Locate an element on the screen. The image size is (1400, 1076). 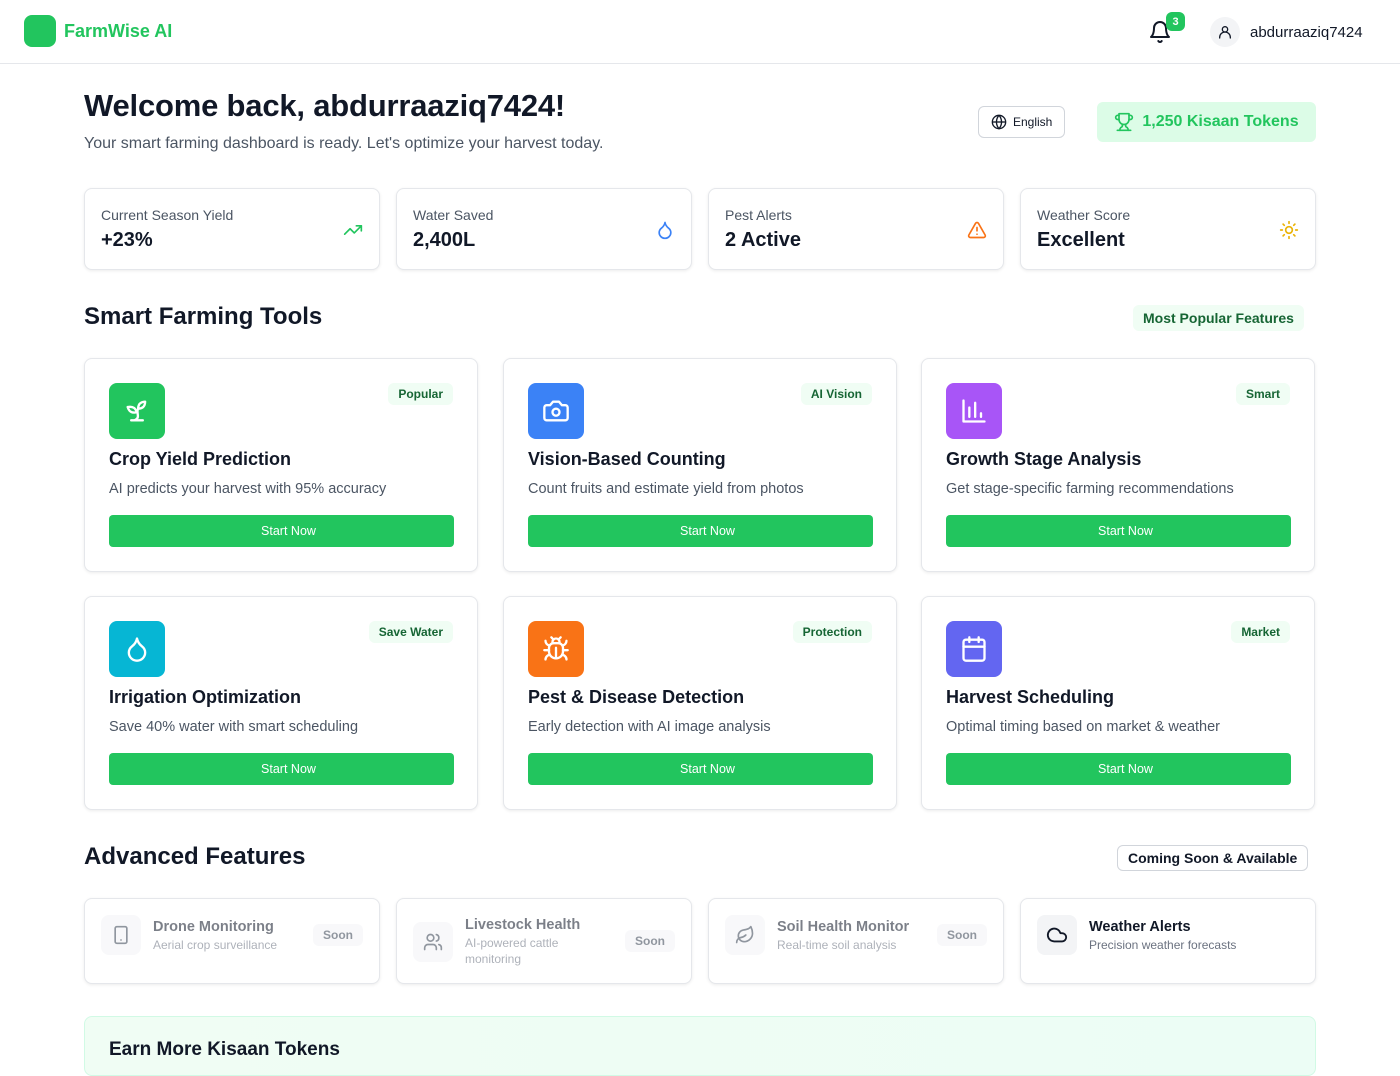
tool-title: Crop Yield Prediction is located at coordinates (200, 459).